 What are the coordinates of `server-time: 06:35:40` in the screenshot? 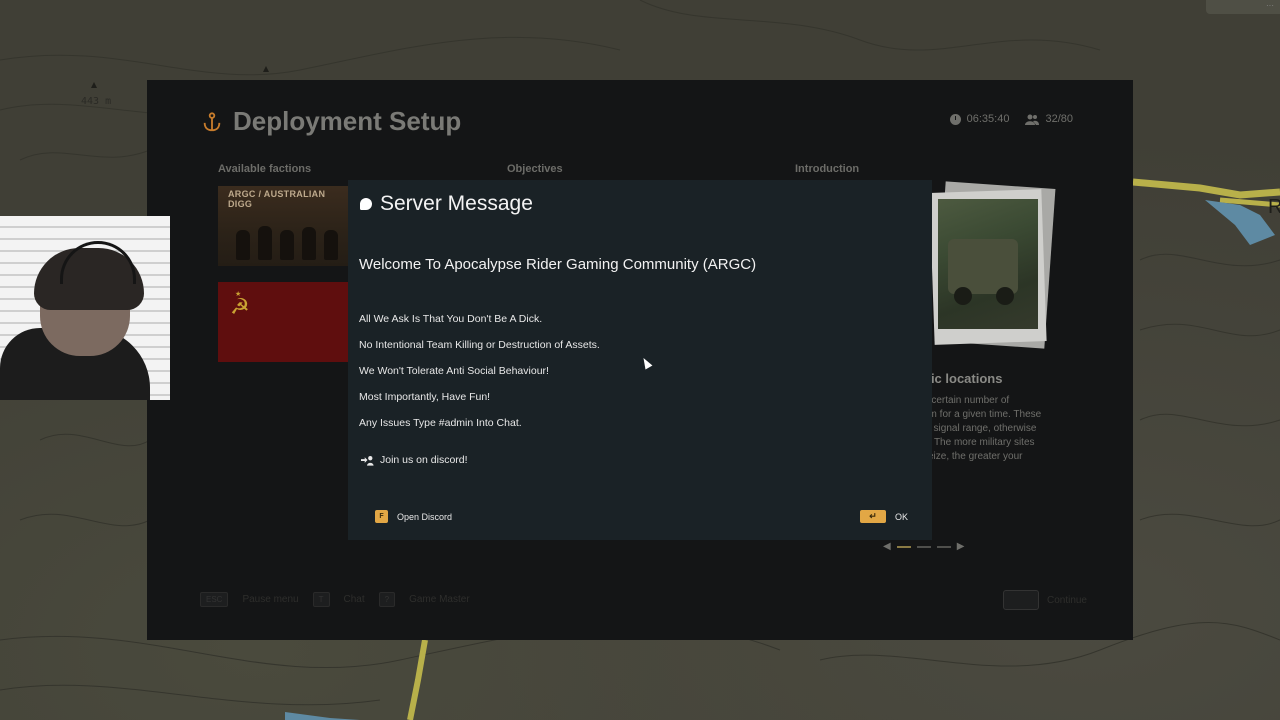 It's located at (979, 119).